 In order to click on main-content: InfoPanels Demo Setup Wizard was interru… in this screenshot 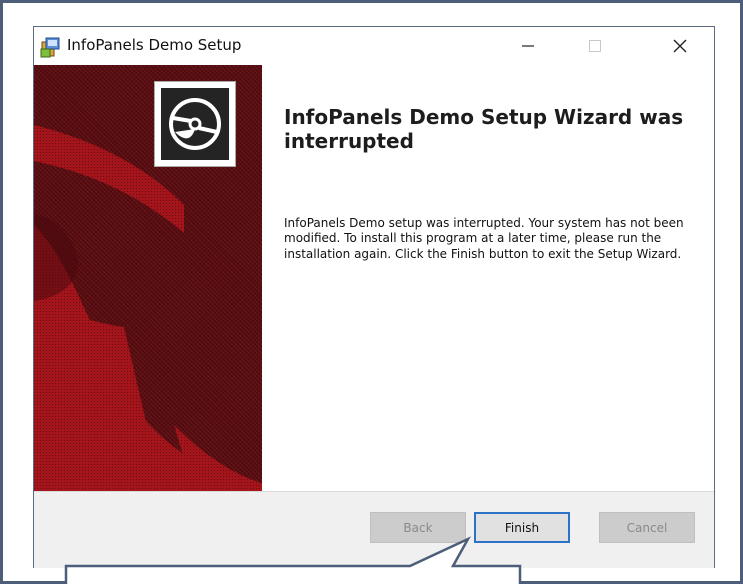, I will do `click(489, 183)`.